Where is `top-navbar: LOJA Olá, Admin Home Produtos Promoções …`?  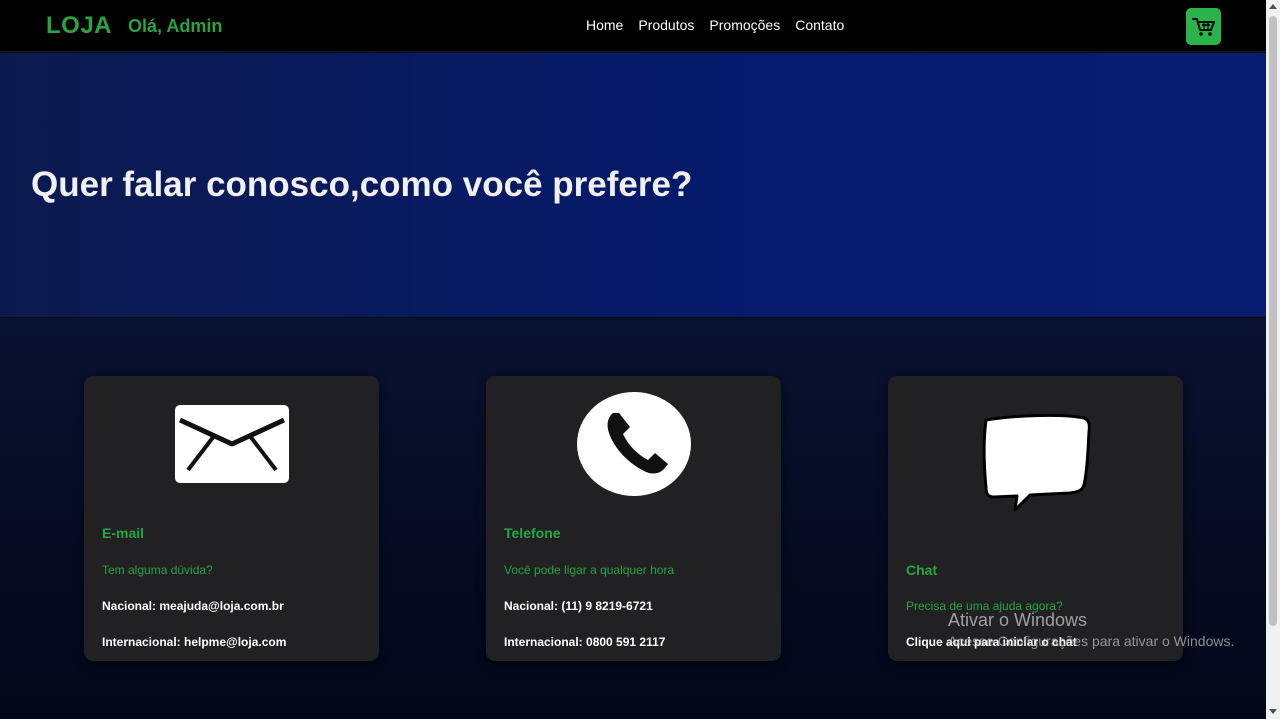
top-navbar: LOJA Olá, Admin Home Produtos Promoções … is located at coordinates (633, 26).